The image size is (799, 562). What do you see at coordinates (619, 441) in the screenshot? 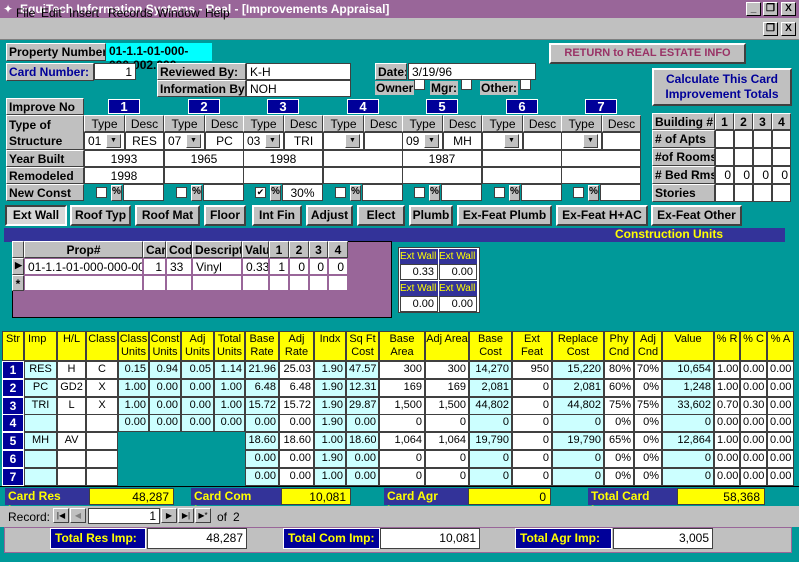
I see `grid-cell: 65%` at bounding box center [619, 441].